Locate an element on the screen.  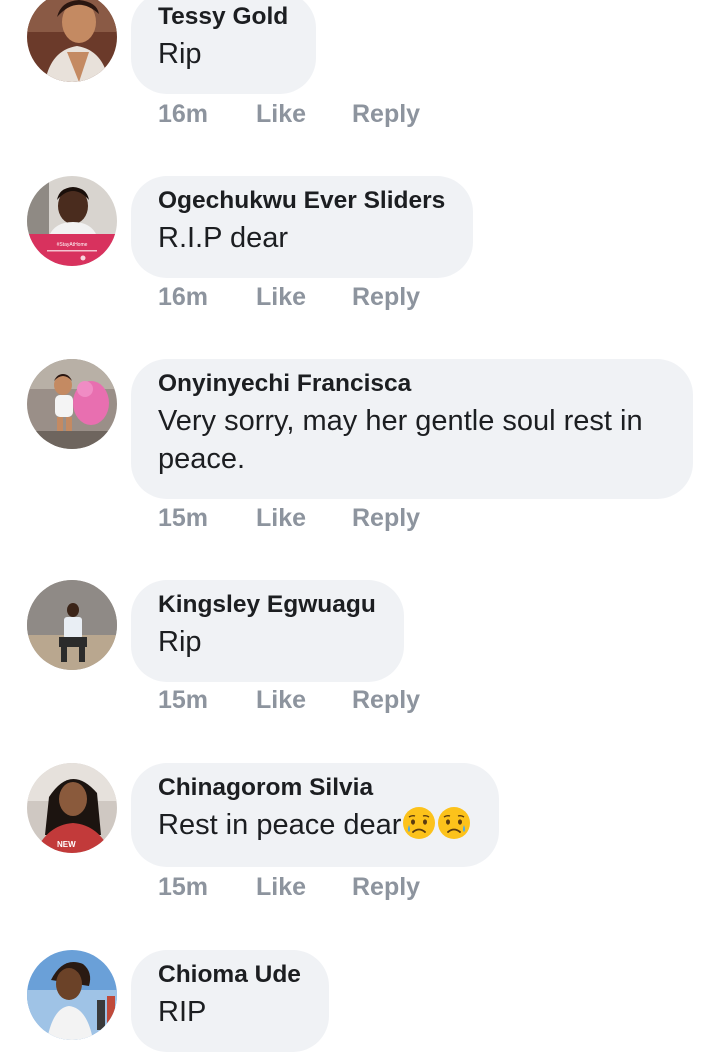
comment-text-line: peace. is located at coordinates (202, 459).